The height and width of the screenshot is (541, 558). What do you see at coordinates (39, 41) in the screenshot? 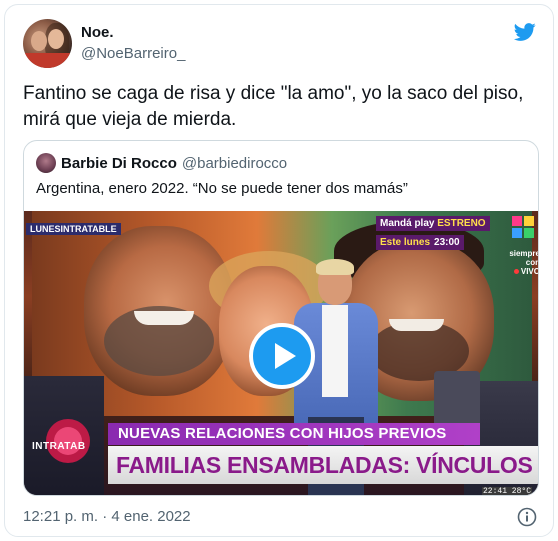
I see `avatar-face-left` at bounding box center [39, 41].